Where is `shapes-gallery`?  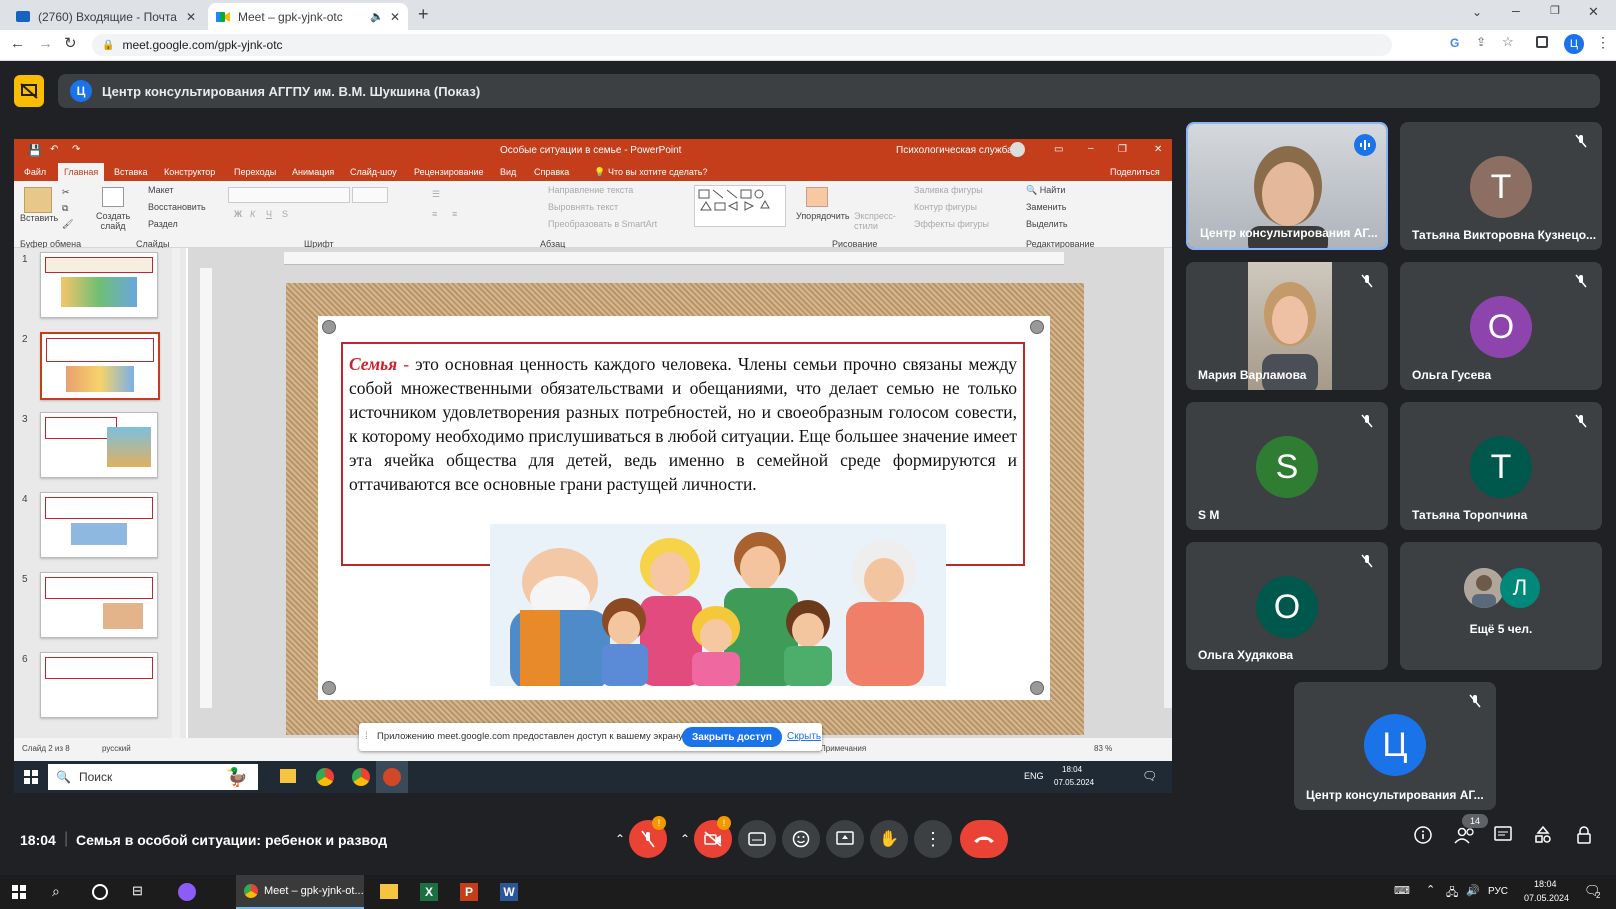 shapes-gallery is located at coordinates (740, 206).